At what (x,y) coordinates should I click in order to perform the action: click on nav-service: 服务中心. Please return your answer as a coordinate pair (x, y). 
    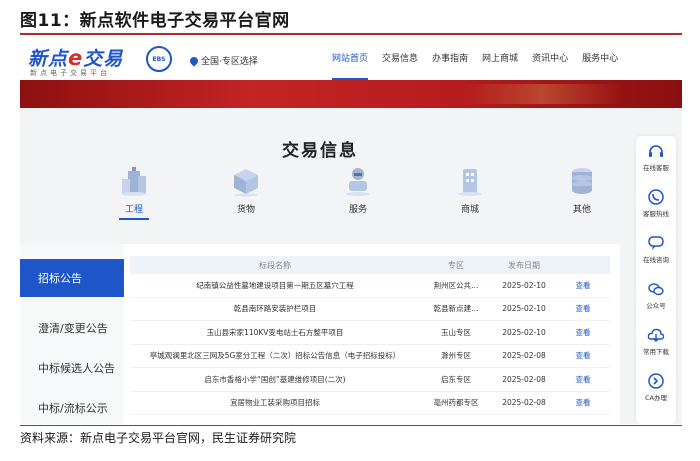
    Looking at the image, I should click on (600, 60).